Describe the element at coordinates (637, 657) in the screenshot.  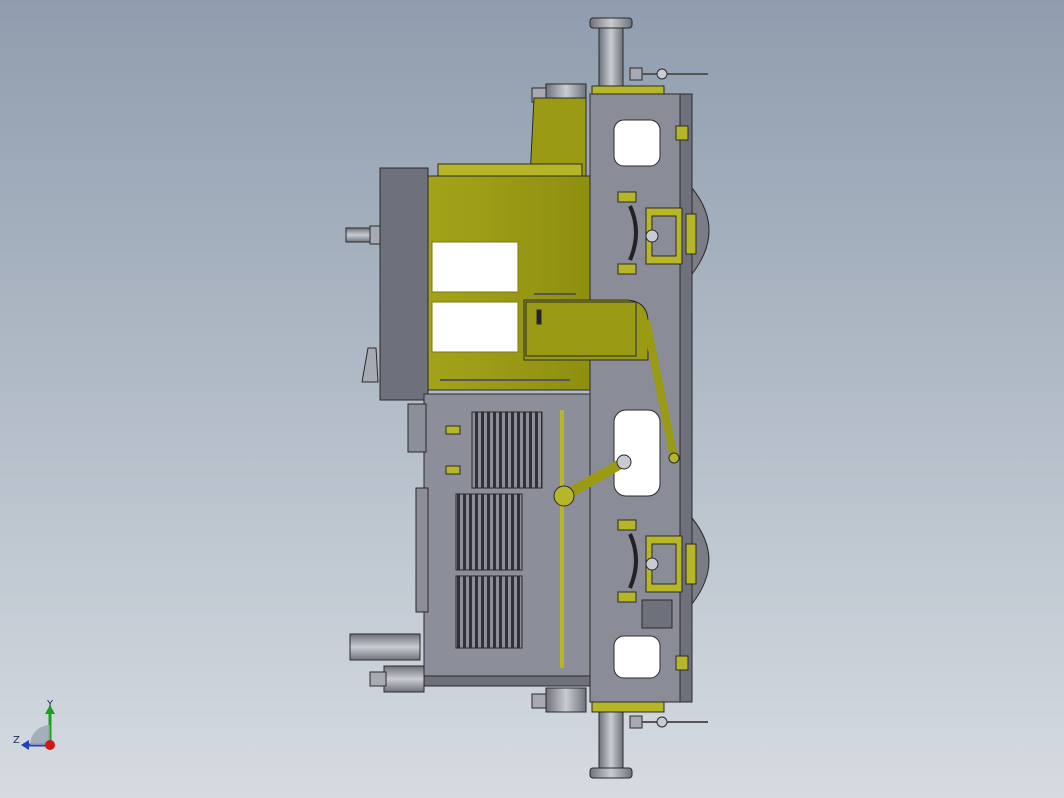
I see `frame-cutout-bottom` at that location.